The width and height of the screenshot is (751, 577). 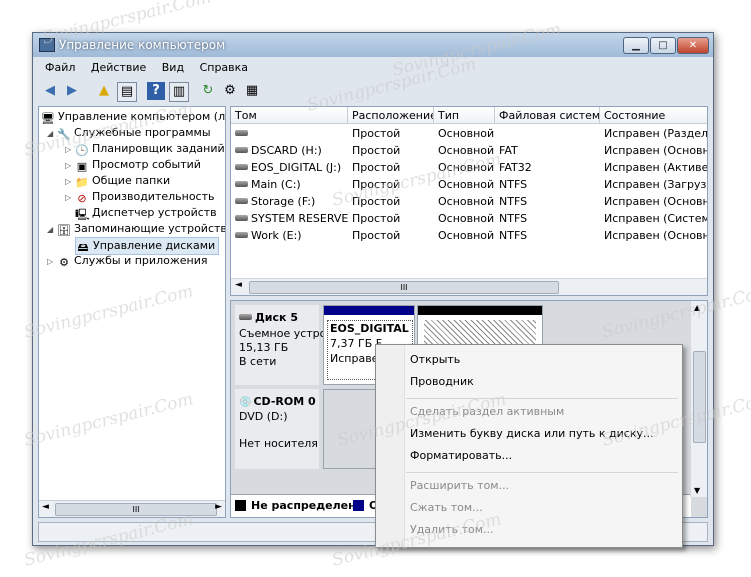 What do you see at coordinates (208, 91) in the screenshot?
I see `refresh-icon: ↻` at bounding box center [208, 91].